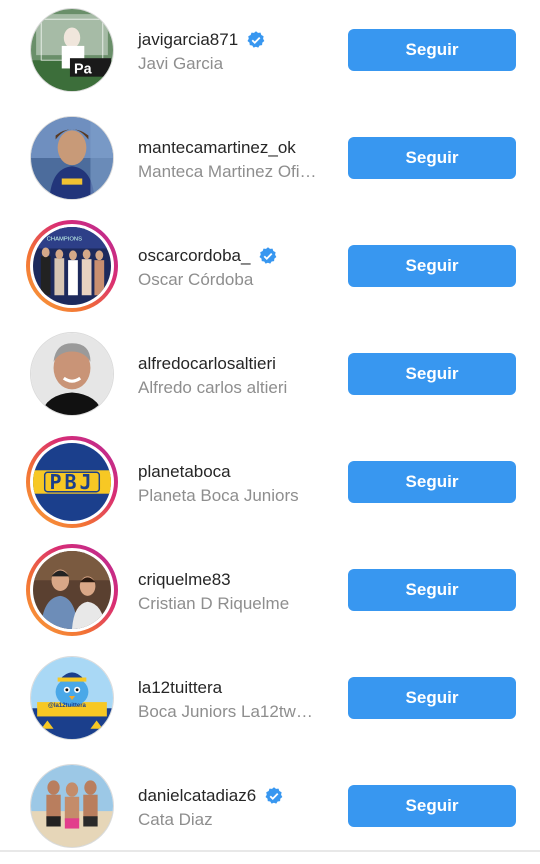 This screenshot has height=864, width=540. I want to click on avatar-logo-text: PBJ, so click(72, 482).